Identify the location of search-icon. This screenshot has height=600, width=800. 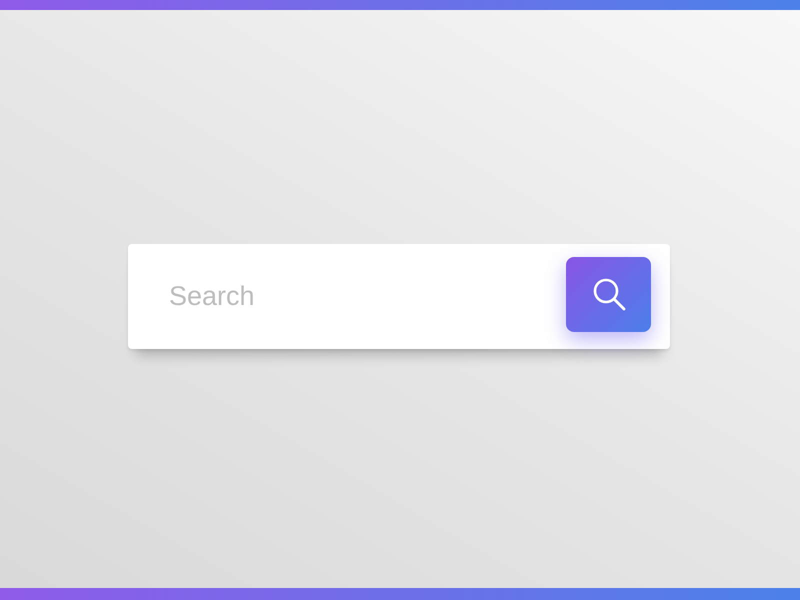
(608, 294).